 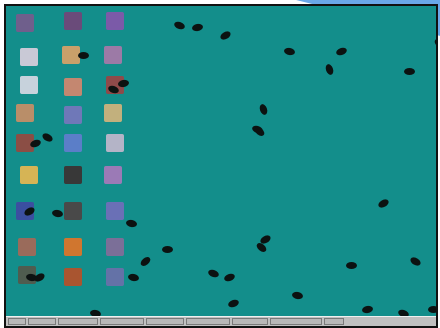 What do you see at coordinates (29, 175) in the screenshot?
I see `star-icon` at bounding box center [29, 175].